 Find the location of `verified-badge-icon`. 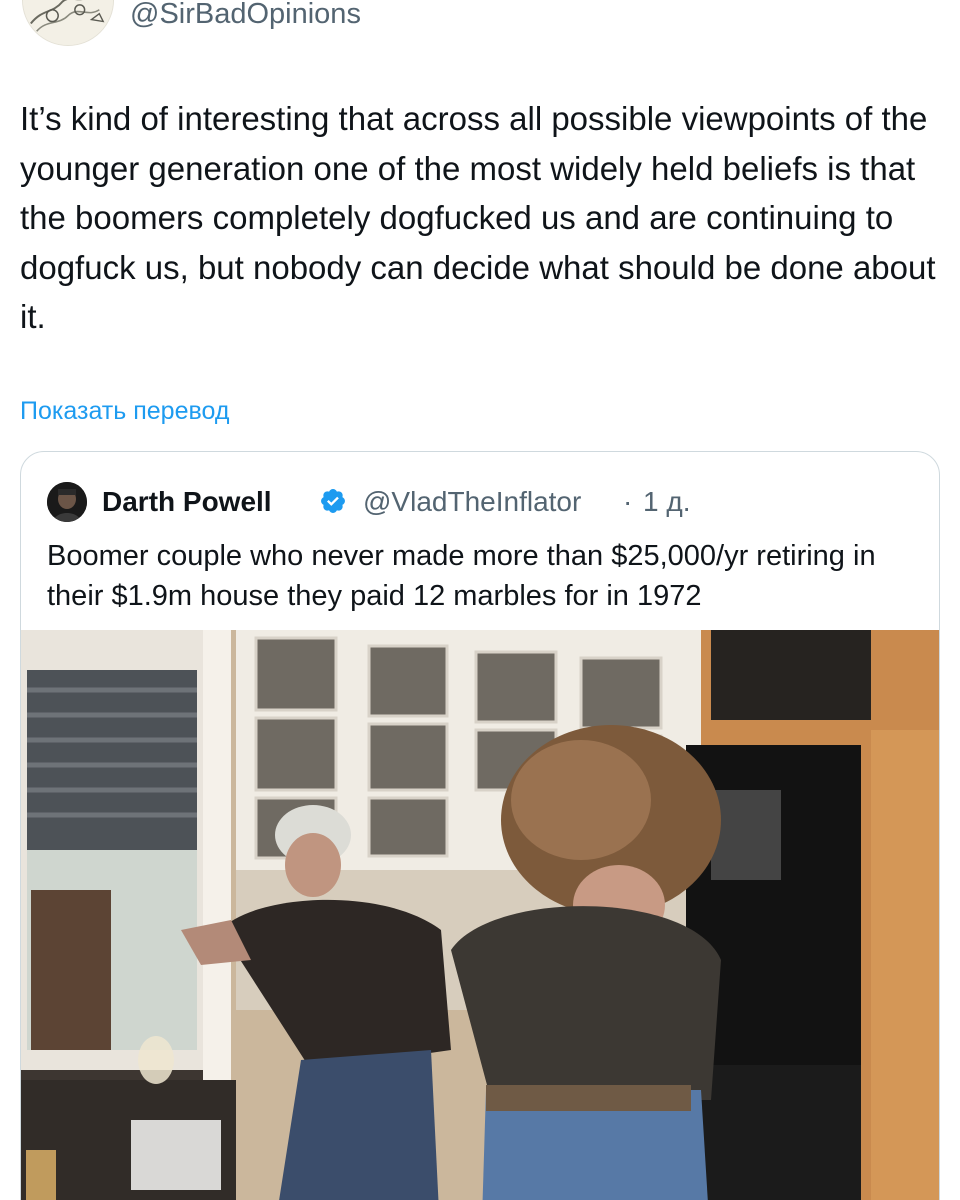

verified-badge-icon is located at coordinates (333, 501).